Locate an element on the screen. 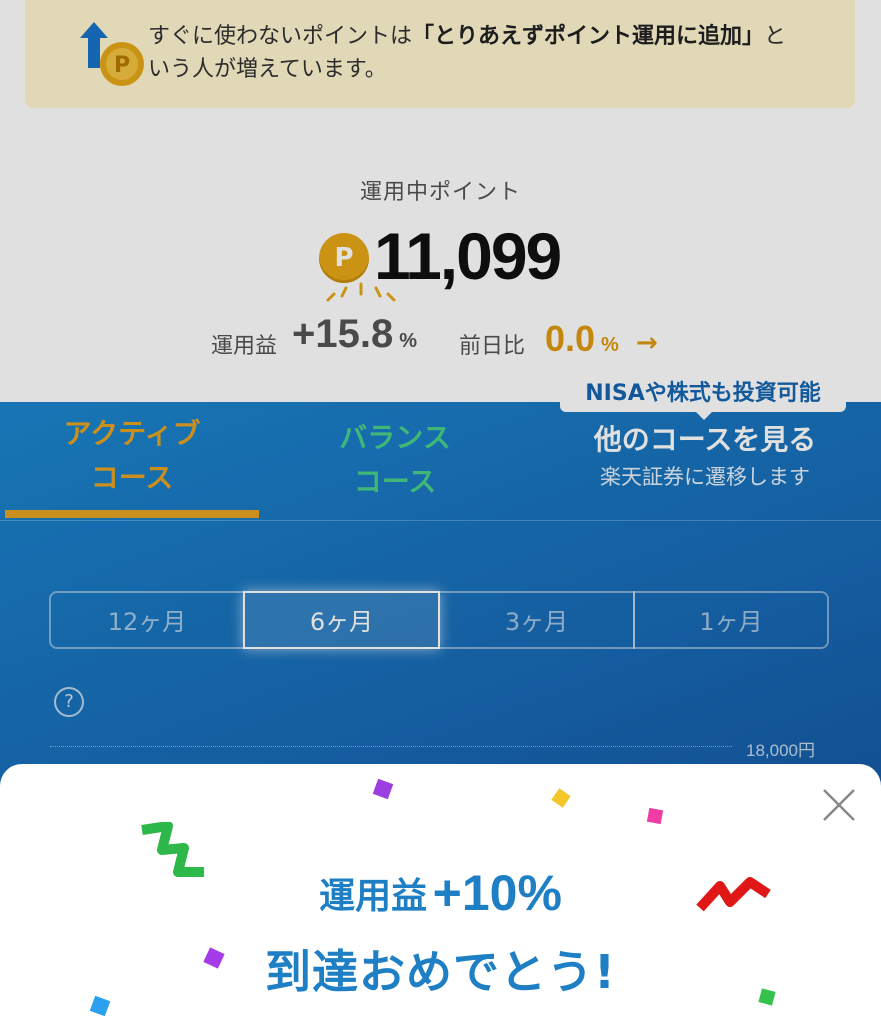 The height and width of the screenshot is (1024, 881). tab-active-course: アクティブ コース is located at coordinates (132, 456).